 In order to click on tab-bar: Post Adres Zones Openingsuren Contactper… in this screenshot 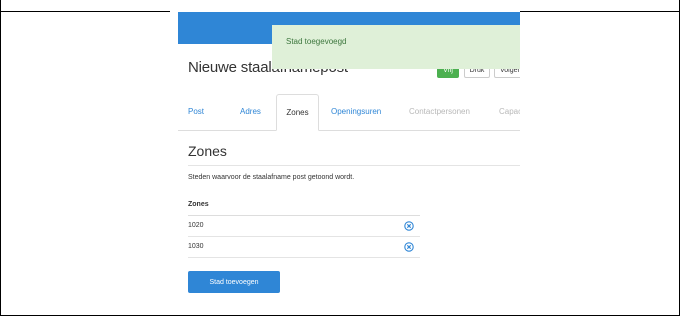, I will do `click(349, 112)`.